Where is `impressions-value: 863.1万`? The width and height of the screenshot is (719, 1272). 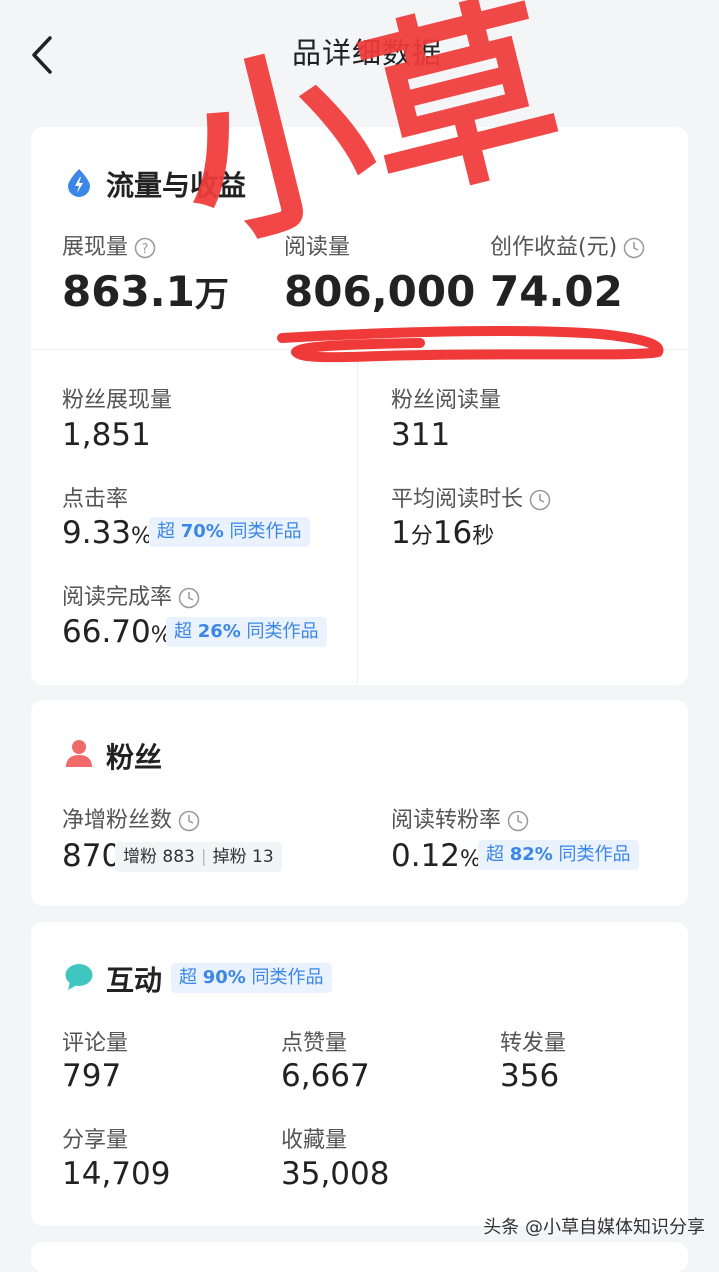 impressions-value: 863.1万 is located at coordinates (145, 291).